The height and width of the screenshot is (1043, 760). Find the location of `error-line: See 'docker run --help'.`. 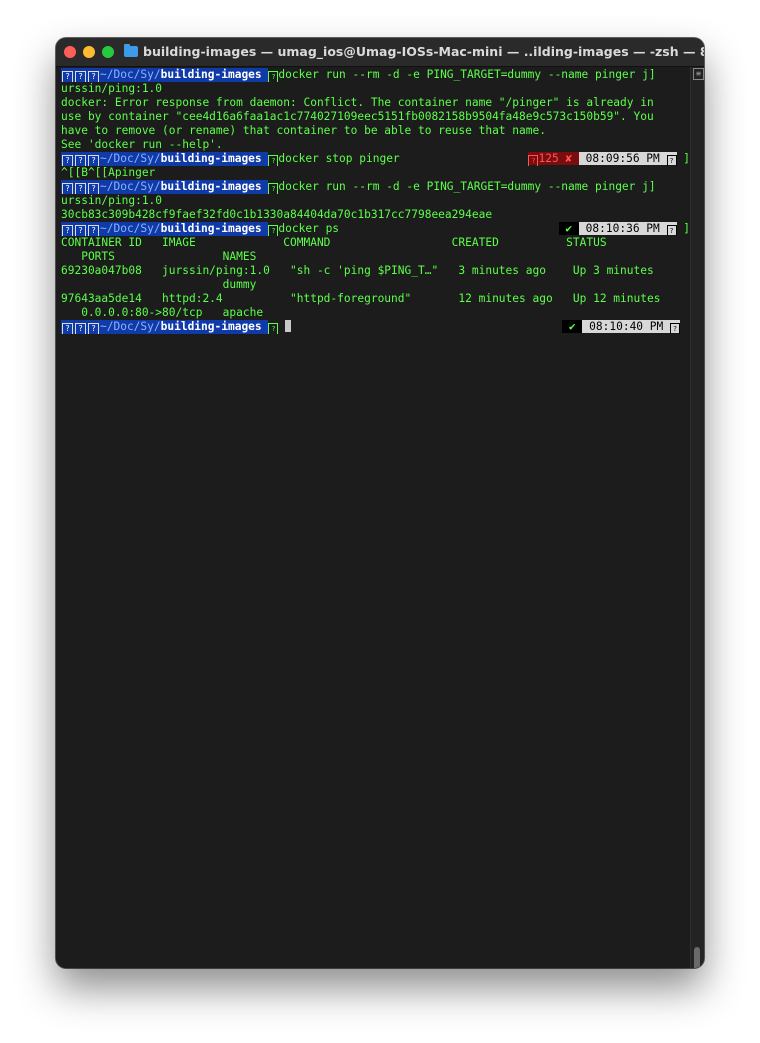

error-line: See 'docker run --help'. is located at coordinates (142, 144).